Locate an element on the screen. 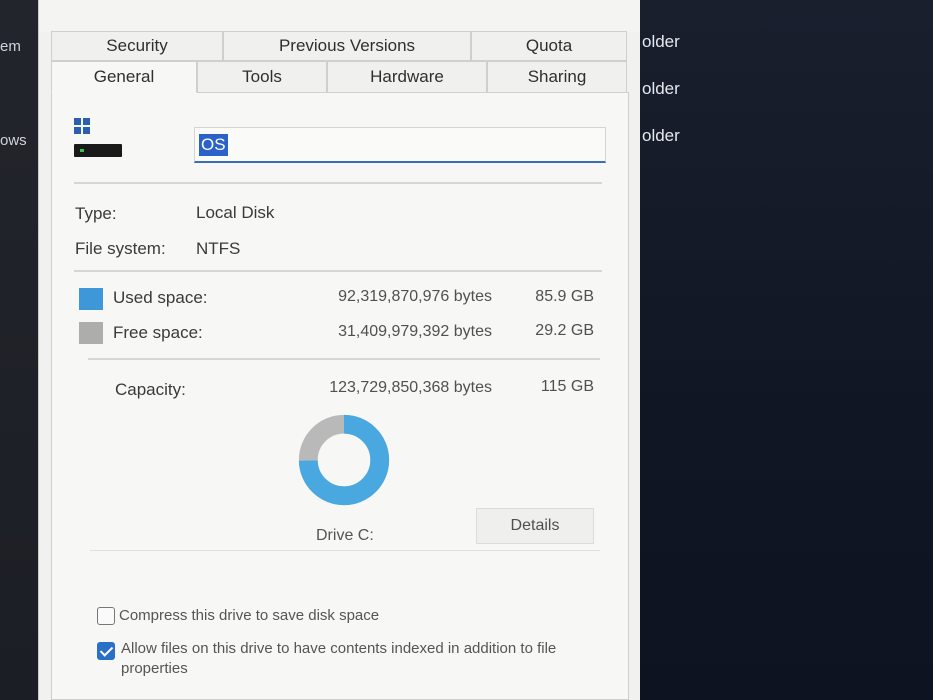  details-button: Details is located at coordinates (535, 526).